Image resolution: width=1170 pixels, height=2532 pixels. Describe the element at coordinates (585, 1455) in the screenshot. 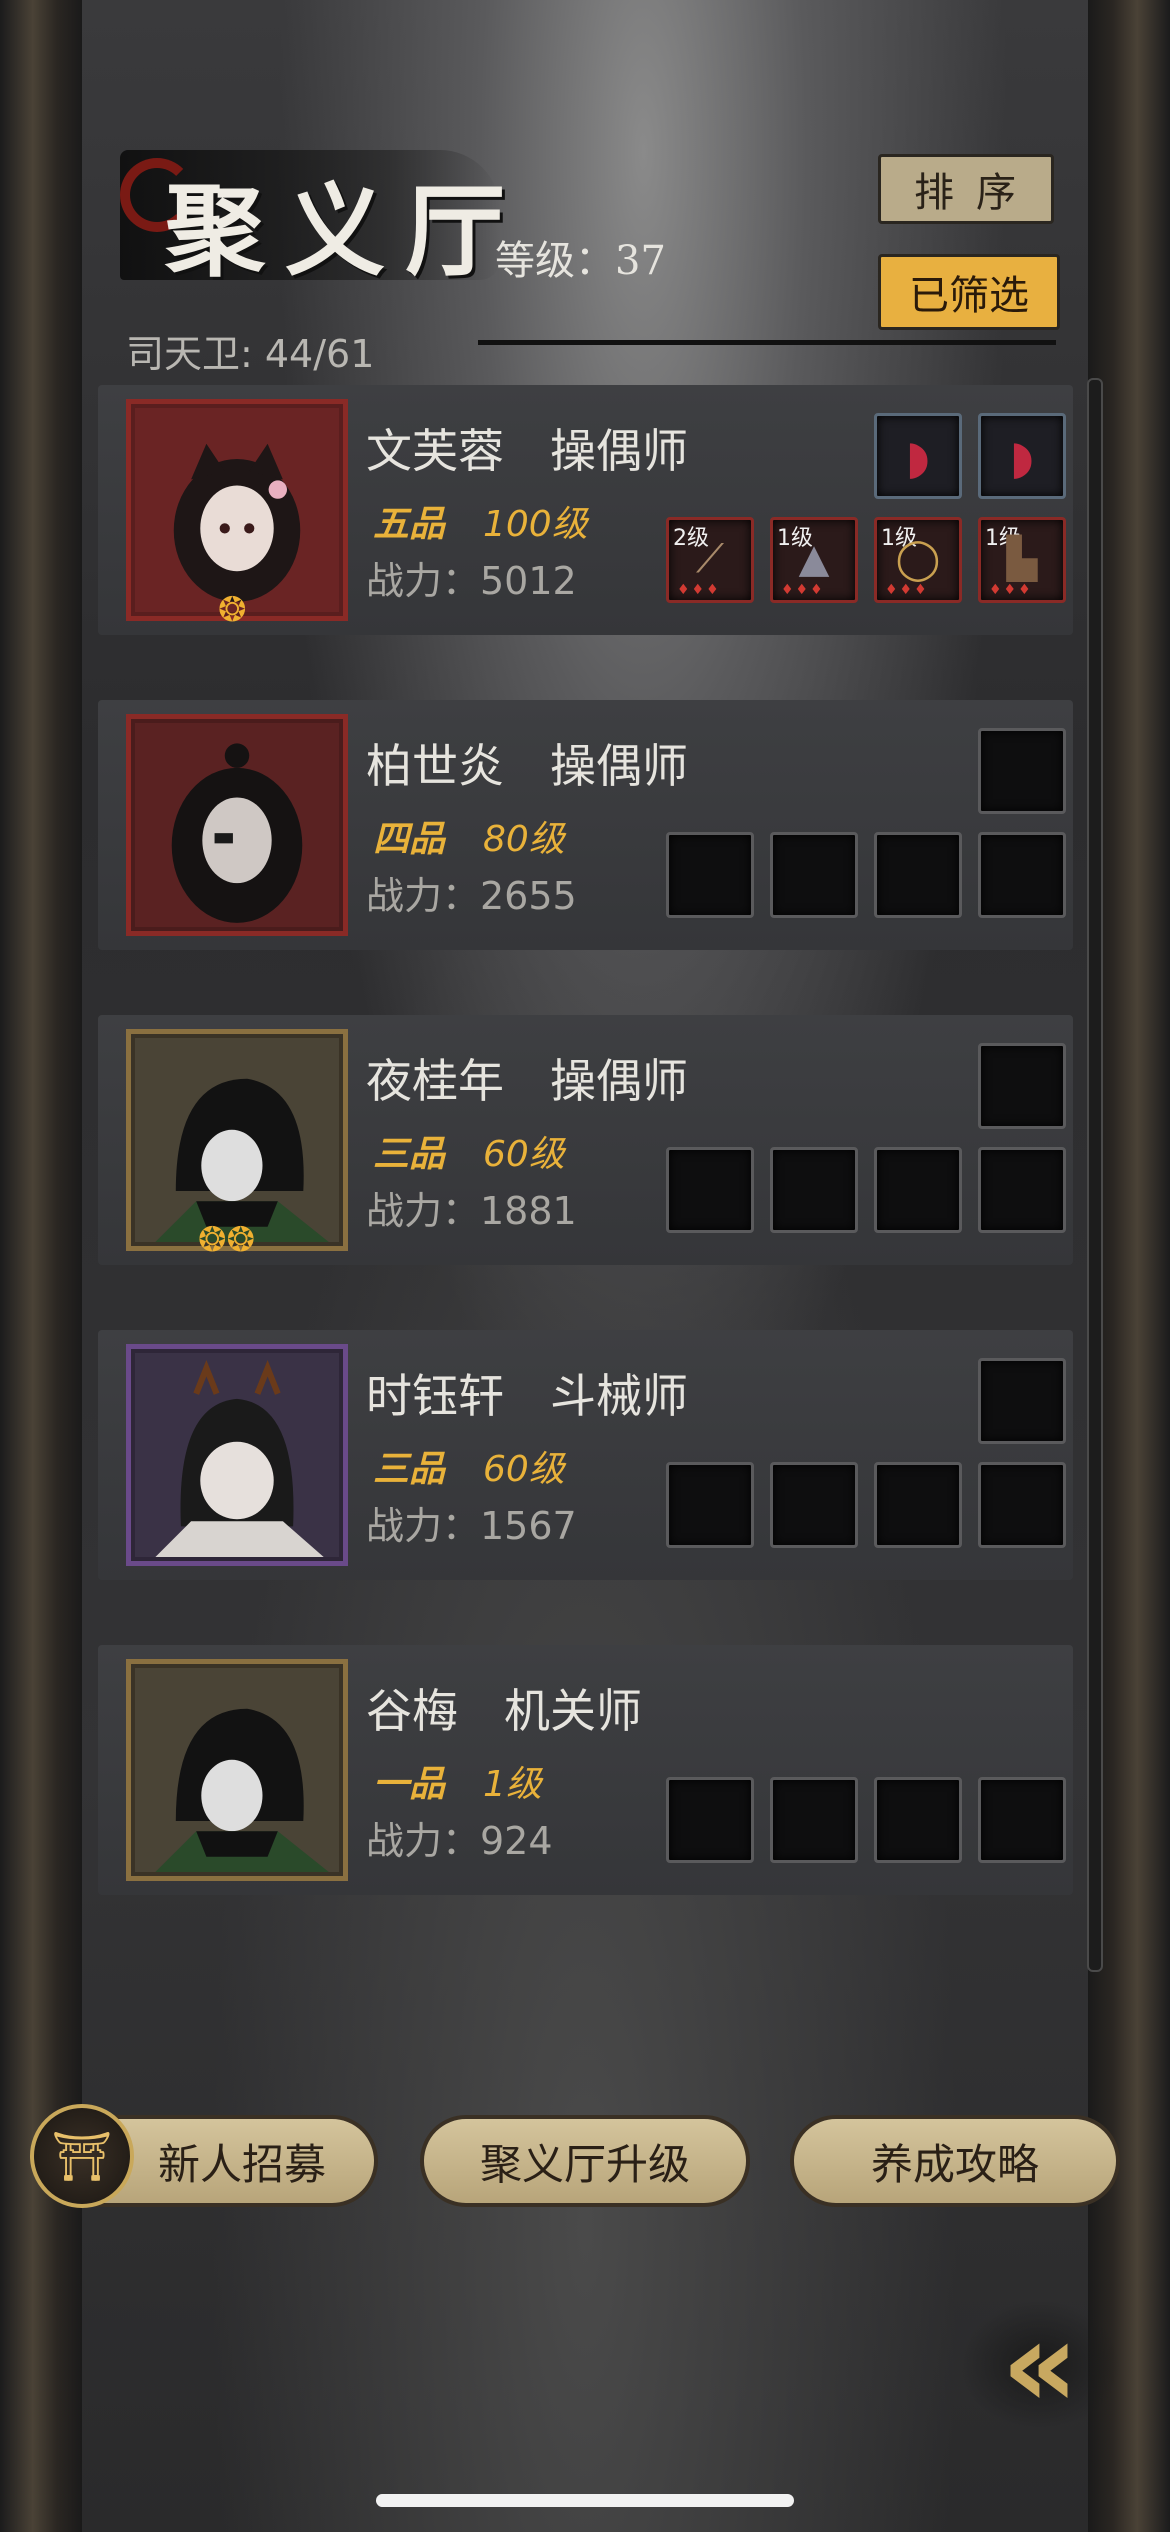

I see `member-card: 时钰轩 斗械师 三品 60级 战力：1567` at that location.